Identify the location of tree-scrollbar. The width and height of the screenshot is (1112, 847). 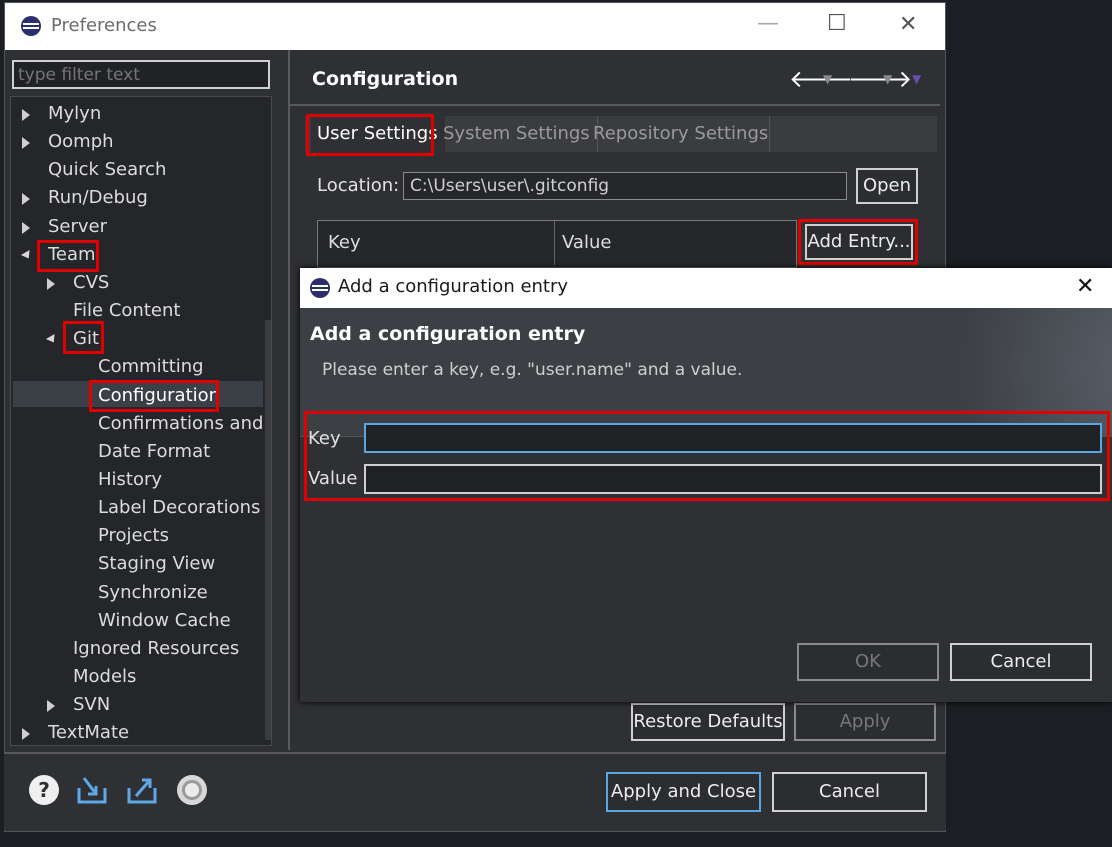
(268, 530).